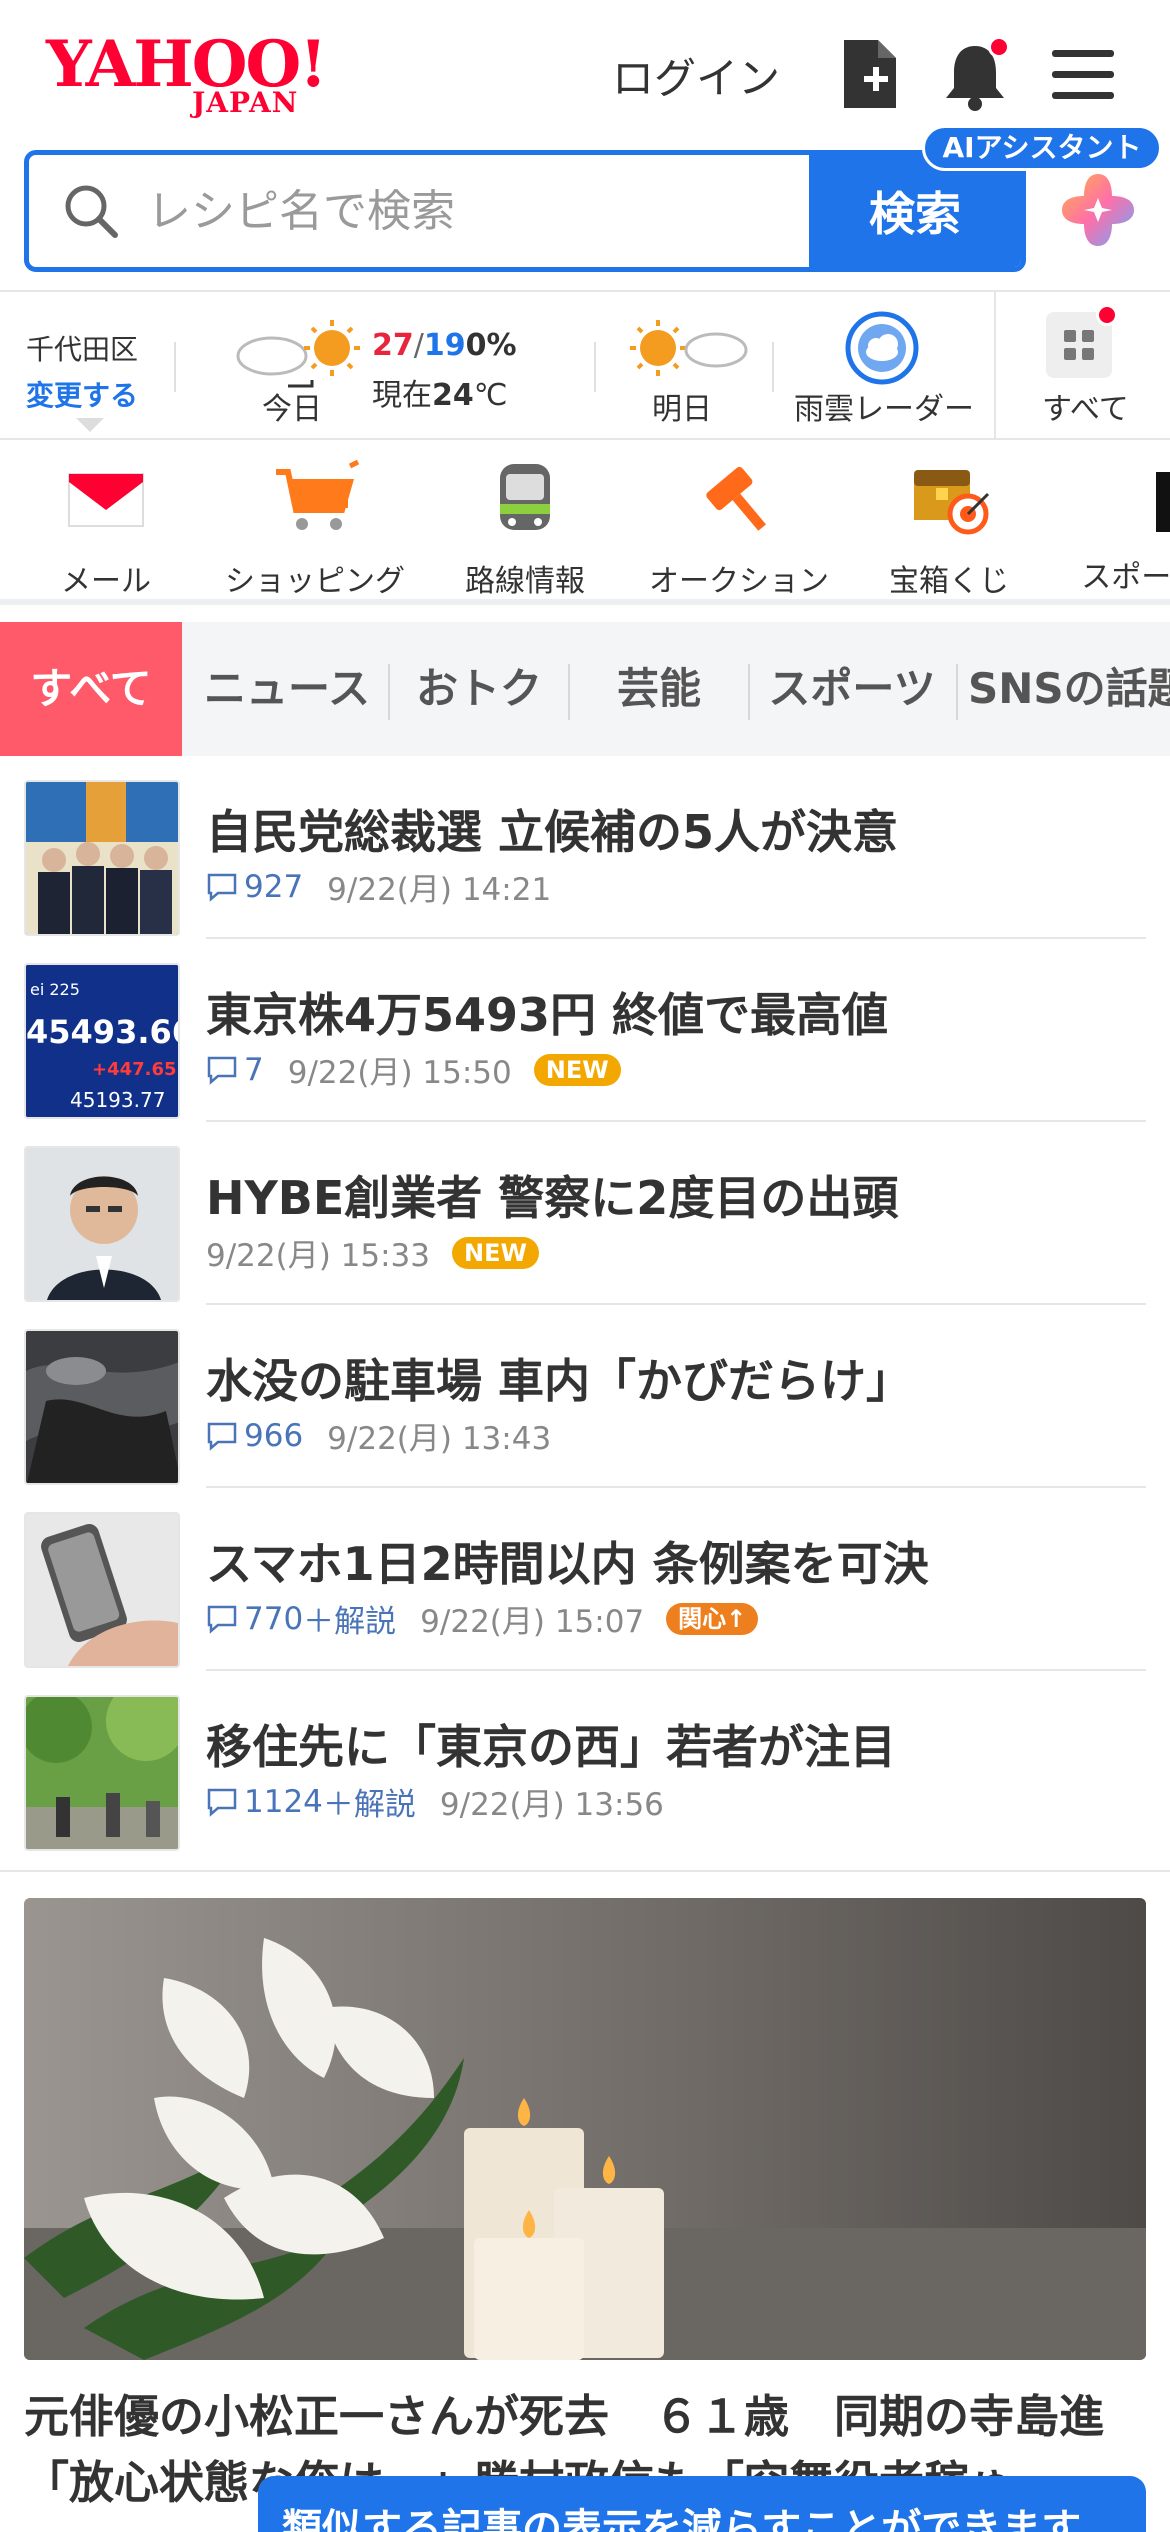  What do you see at coordinates (117, 1100) in the screenshot?
I see `stock-low: 45193.77` at bounding box center [117, 1100].